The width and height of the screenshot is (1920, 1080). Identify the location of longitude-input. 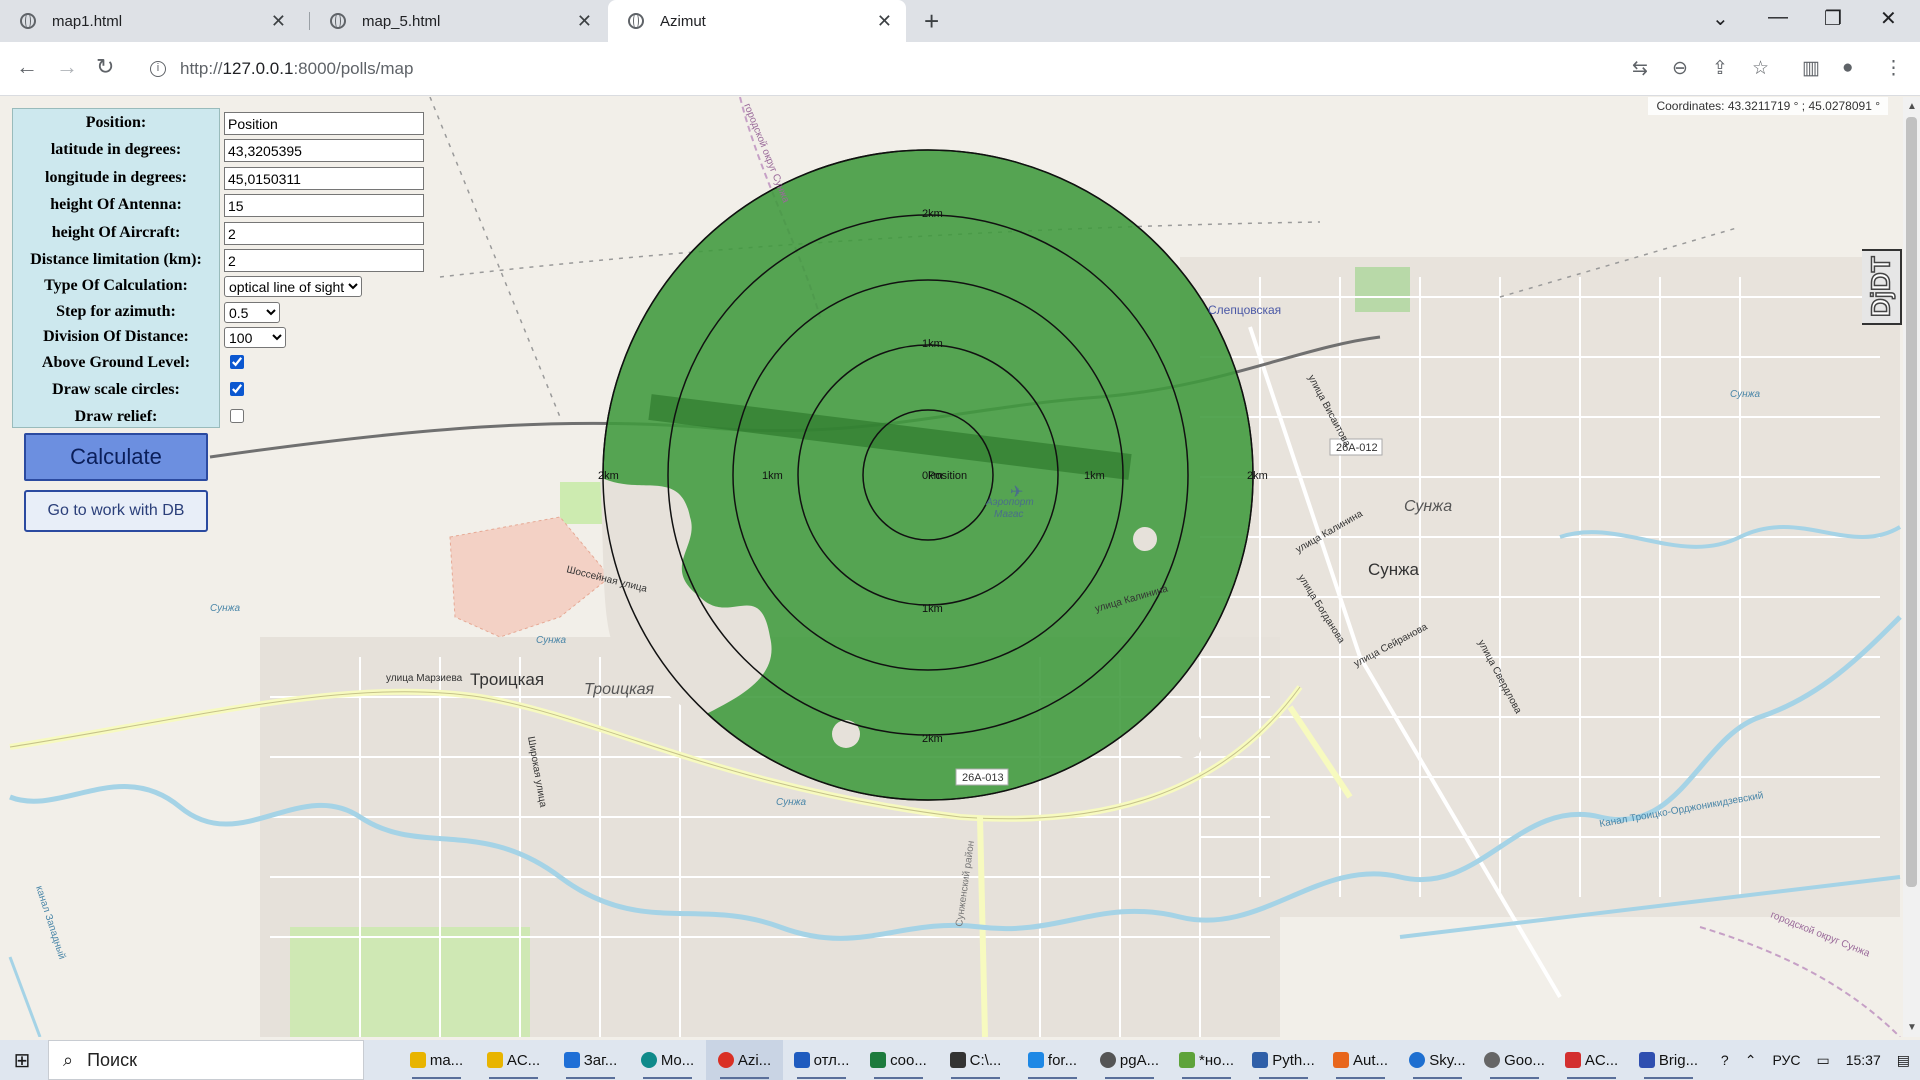
(324, 178).